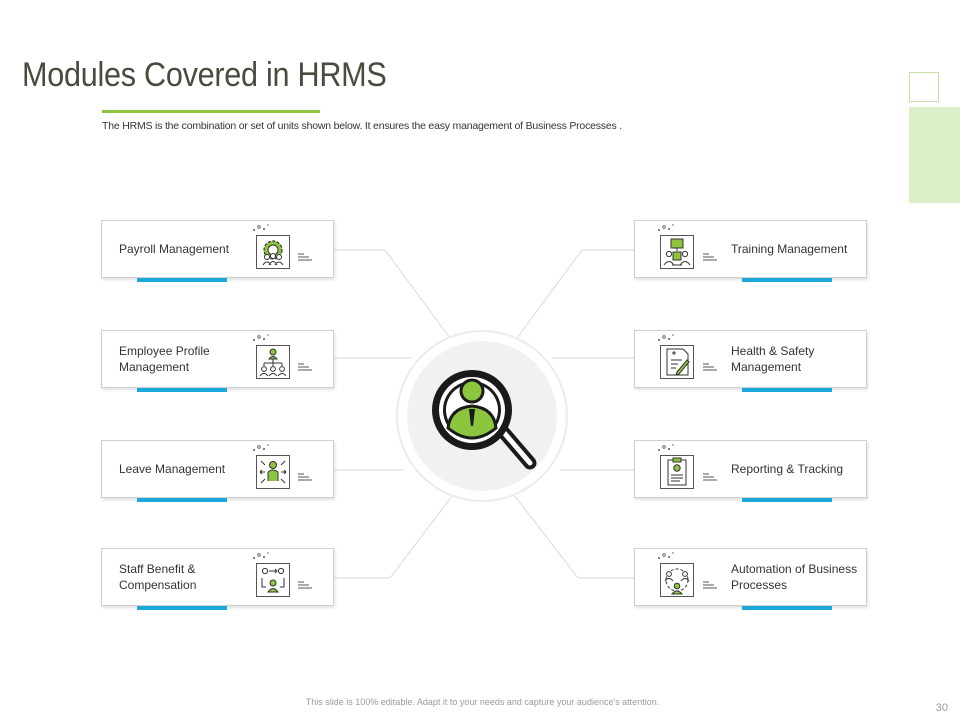 This screenshot has width=960, height=720. I want to click on module-card-leave: Leave Management, so click(217, 471).